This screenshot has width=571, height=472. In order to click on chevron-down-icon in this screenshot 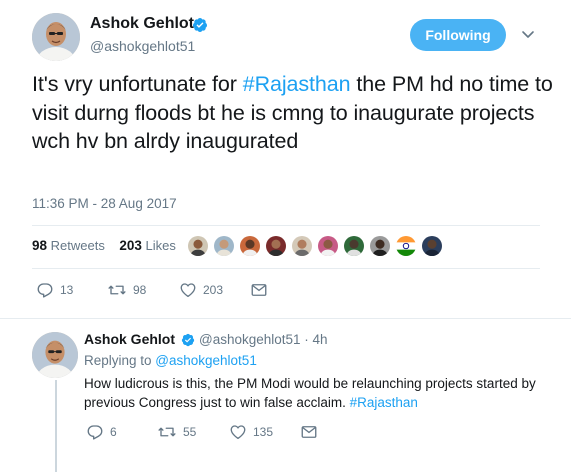, I will do `click(528, 34)`.